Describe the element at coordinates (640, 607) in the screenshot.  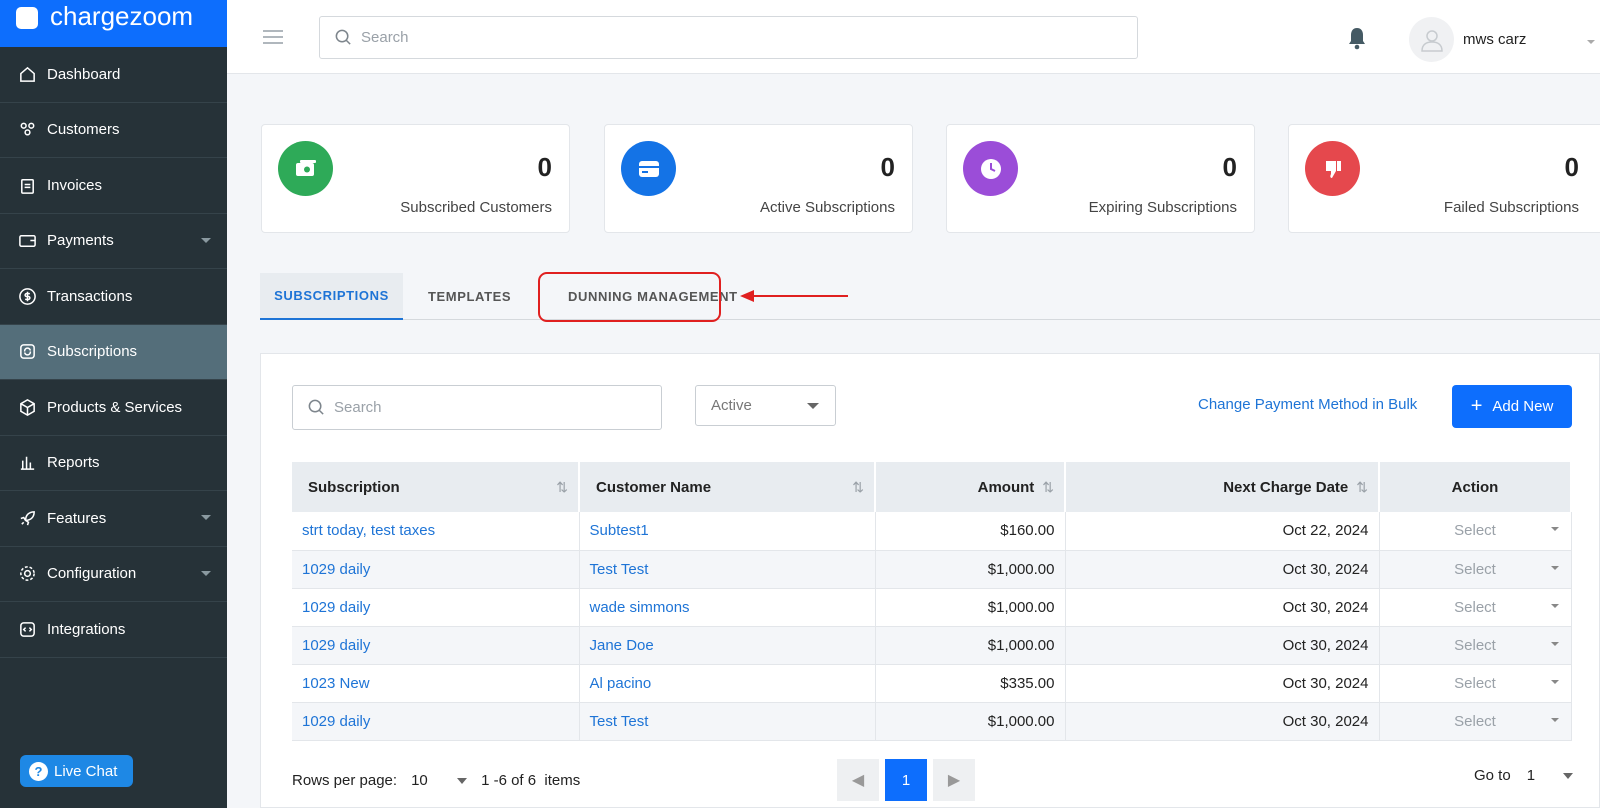
I see `customer-link: wade simmons` at that location.